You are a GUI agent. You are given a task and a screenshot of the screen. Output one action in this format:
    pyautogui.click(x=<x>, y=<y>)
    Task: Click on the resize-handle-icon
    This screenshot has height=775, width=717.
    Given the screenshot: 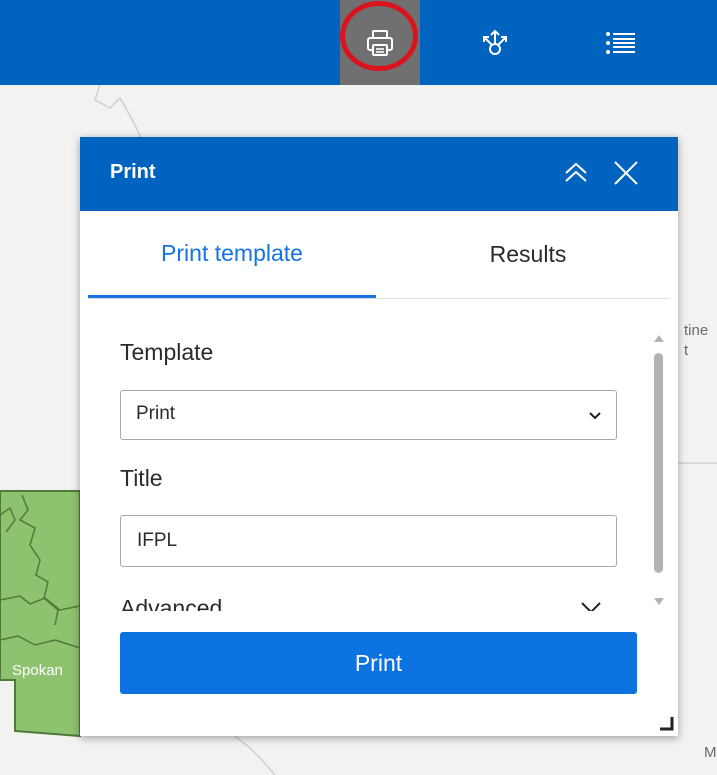 What is the action you would take?
    pyautogui.click(x=666, y=723)
    